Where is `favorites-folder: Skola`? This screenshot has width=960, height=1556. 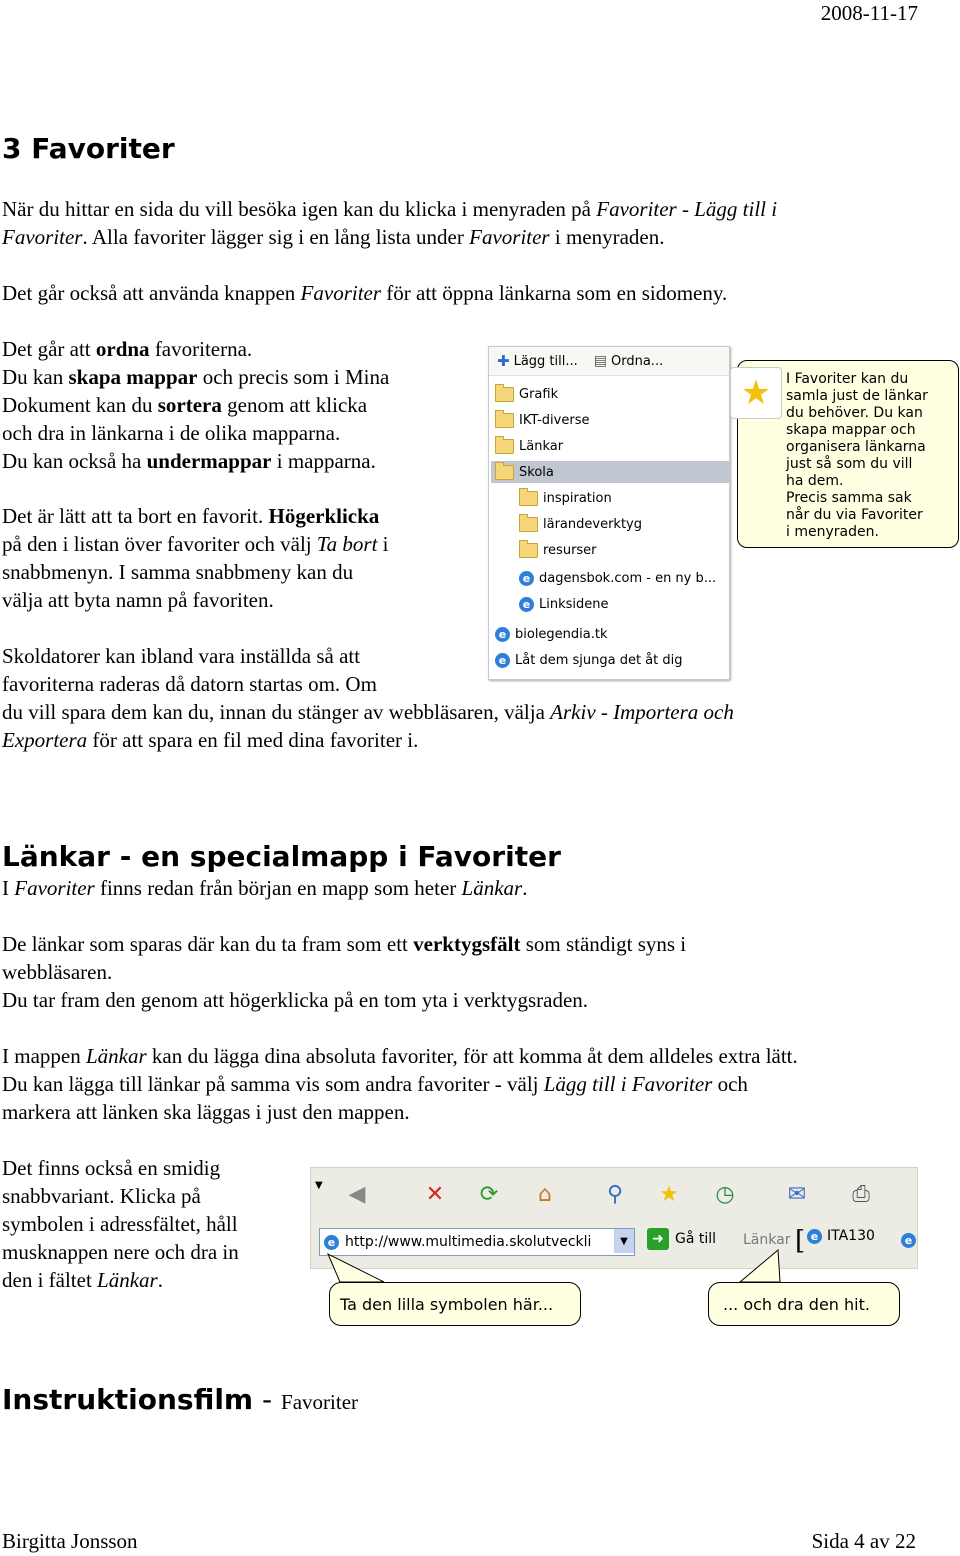 favorites-folder: Skola is located at coordinates (610, 472).